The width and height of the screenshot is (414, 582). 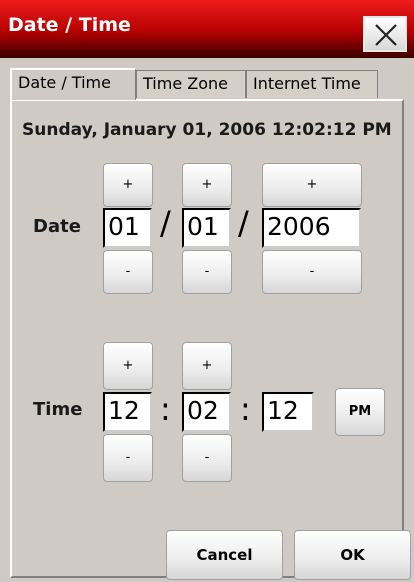 I want to click on day-field: 01, so click(x=206, y=228).